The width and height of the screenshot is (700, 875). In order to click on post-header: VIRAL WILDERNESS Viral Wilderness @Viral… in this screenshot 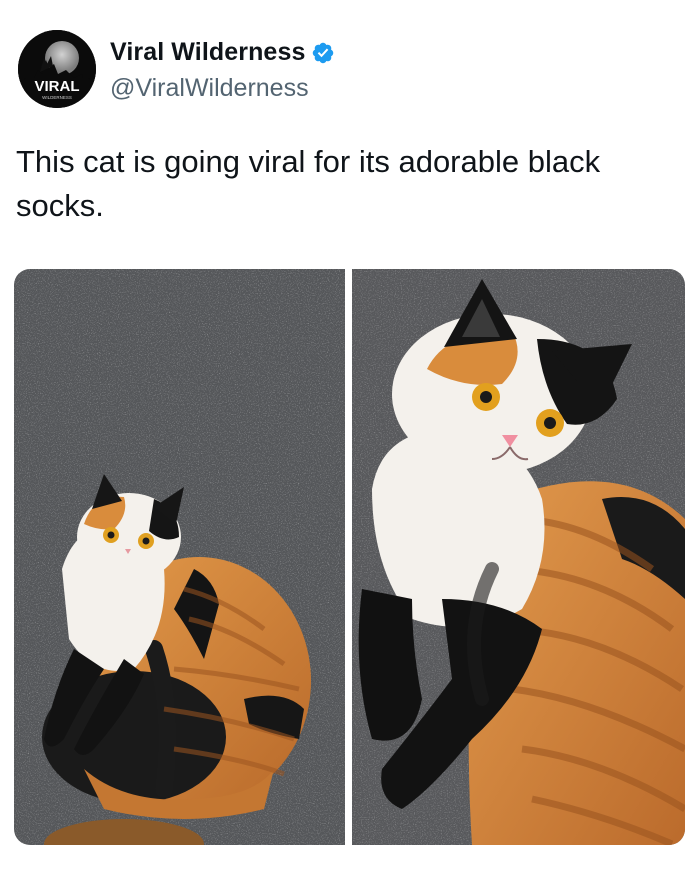, I will do `click(348, 70)`.